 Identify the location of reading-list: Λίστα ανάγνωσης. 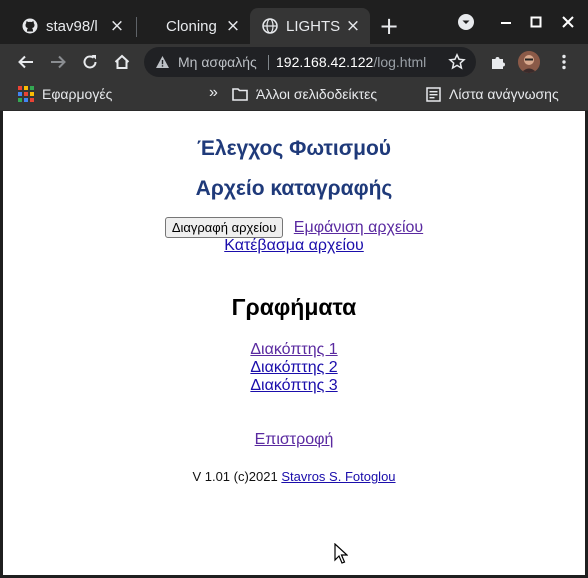
(492, 94).